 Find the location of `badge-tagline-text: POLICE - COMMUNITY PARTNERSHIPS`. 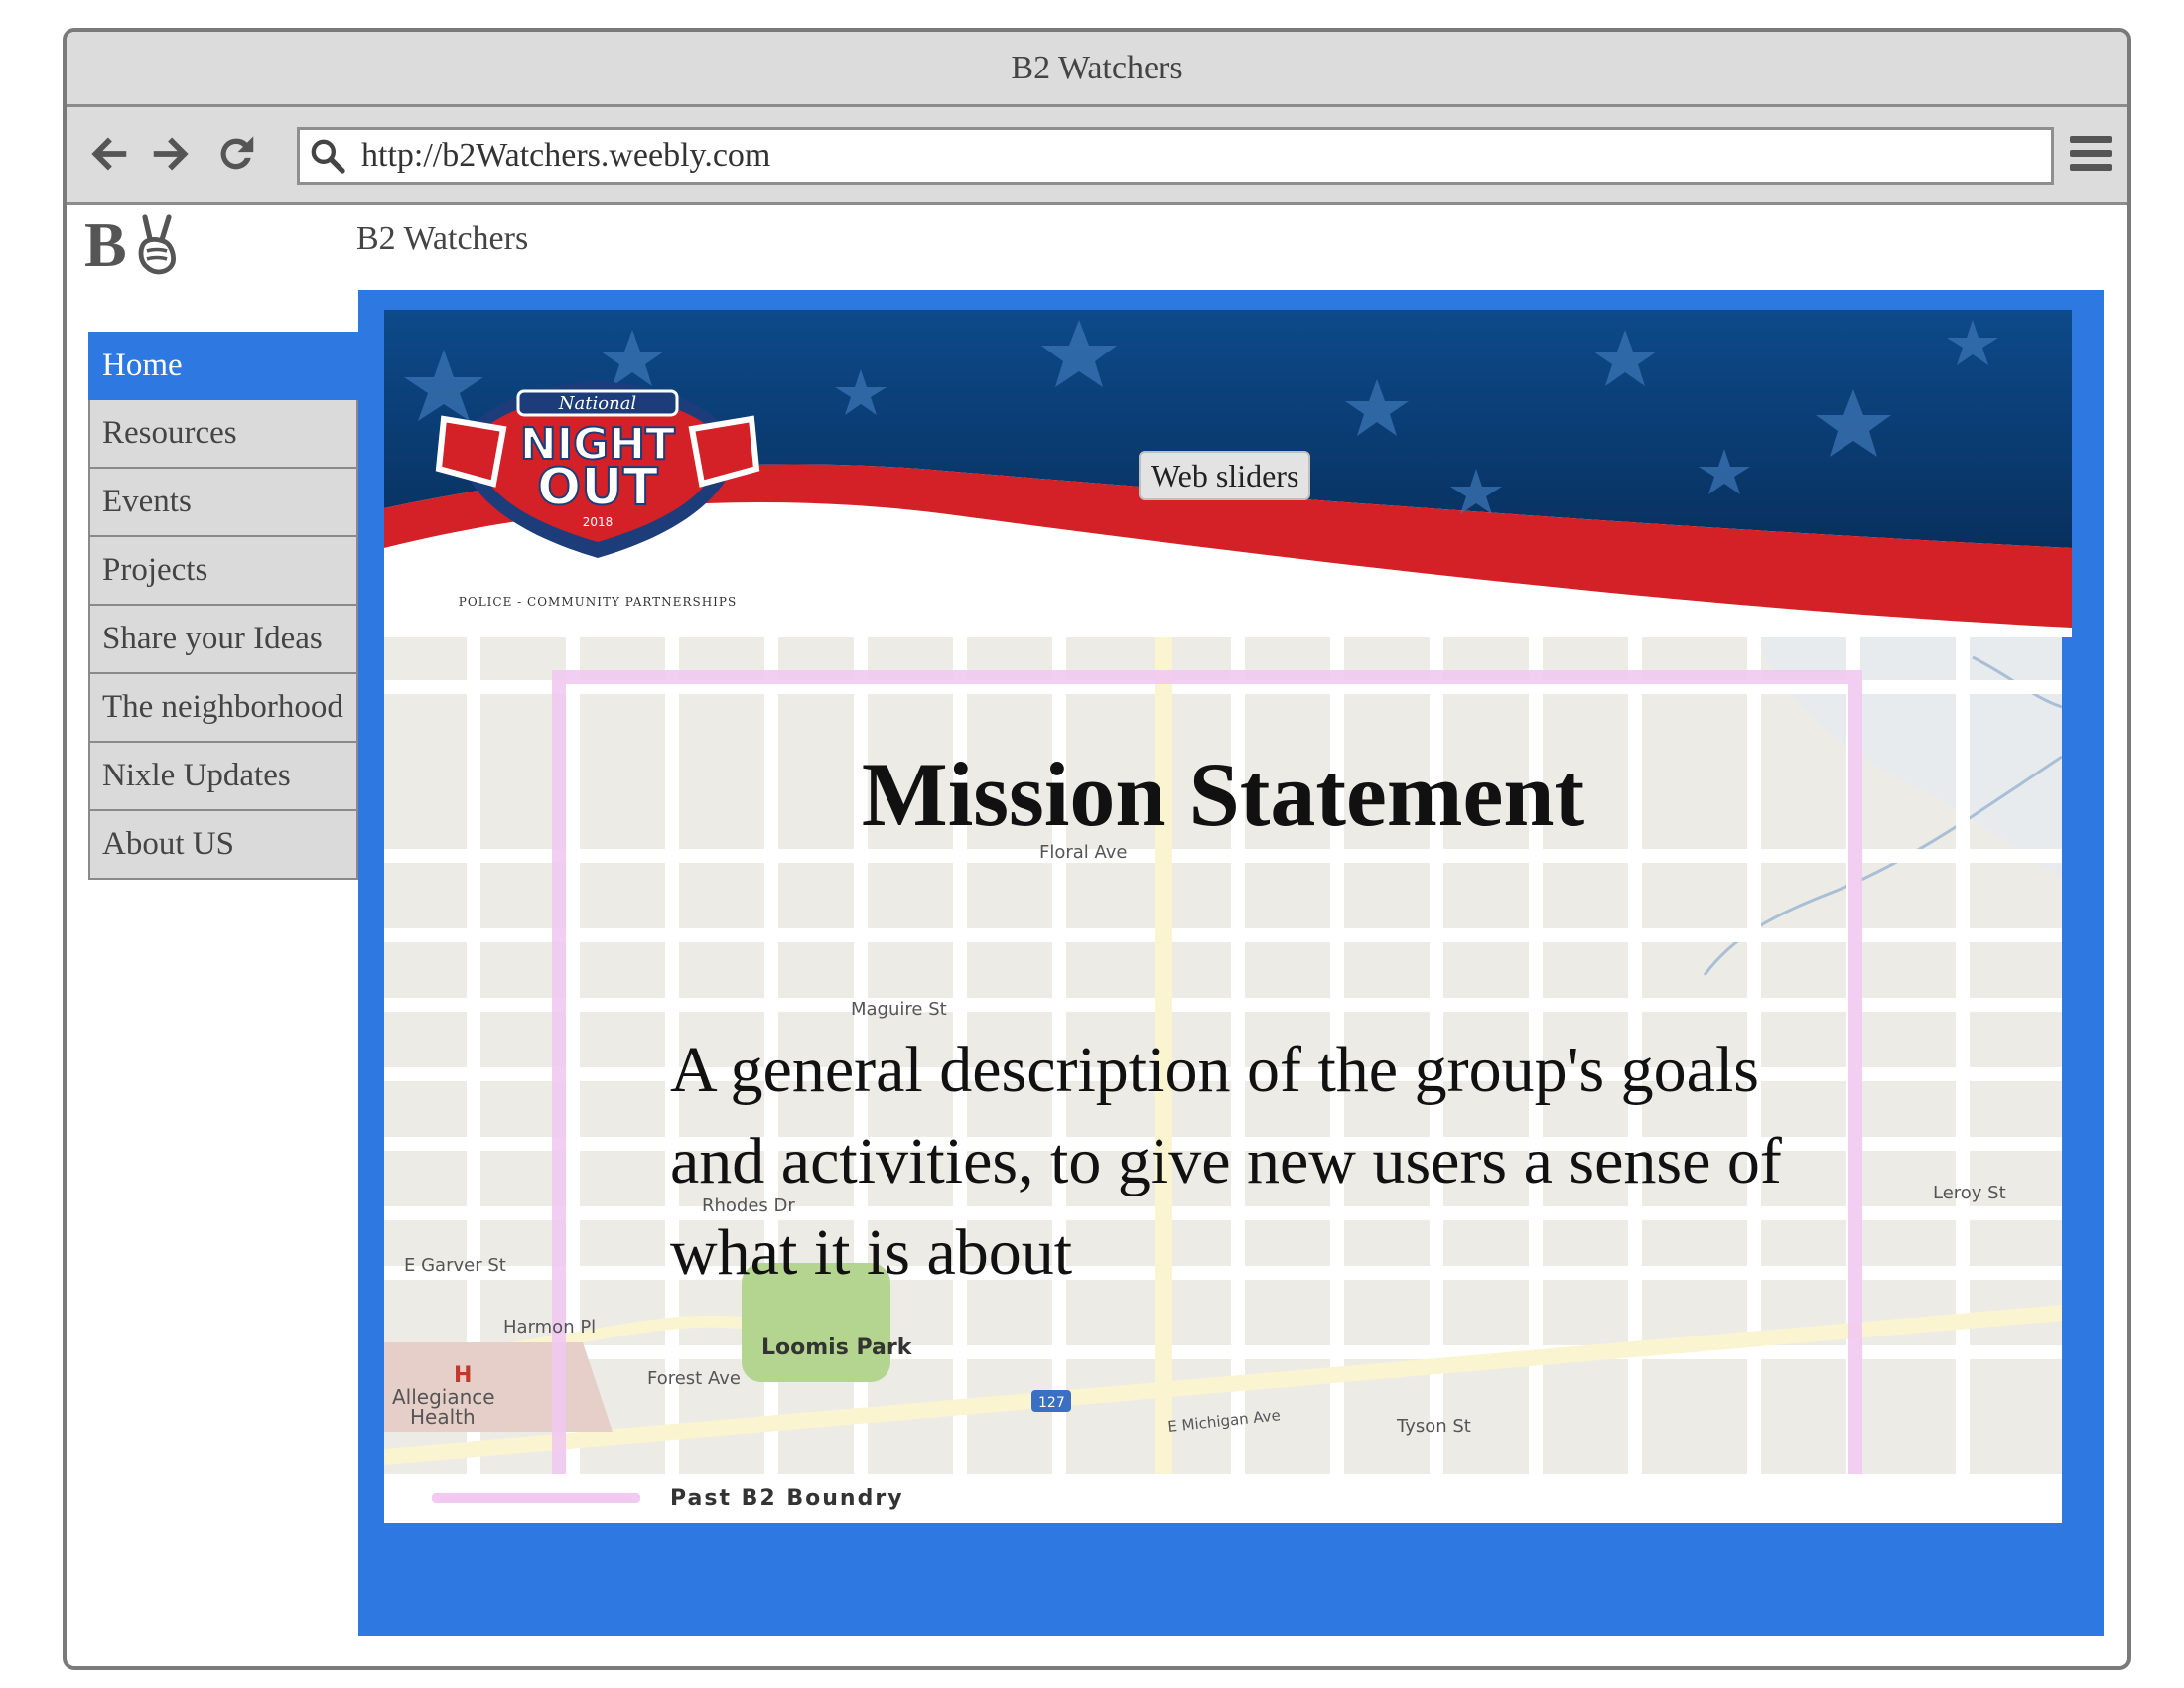

badge-tagline-text: POLICE - COMMUNITY PARTNERSHIPS is located at coordinates (598, 602).